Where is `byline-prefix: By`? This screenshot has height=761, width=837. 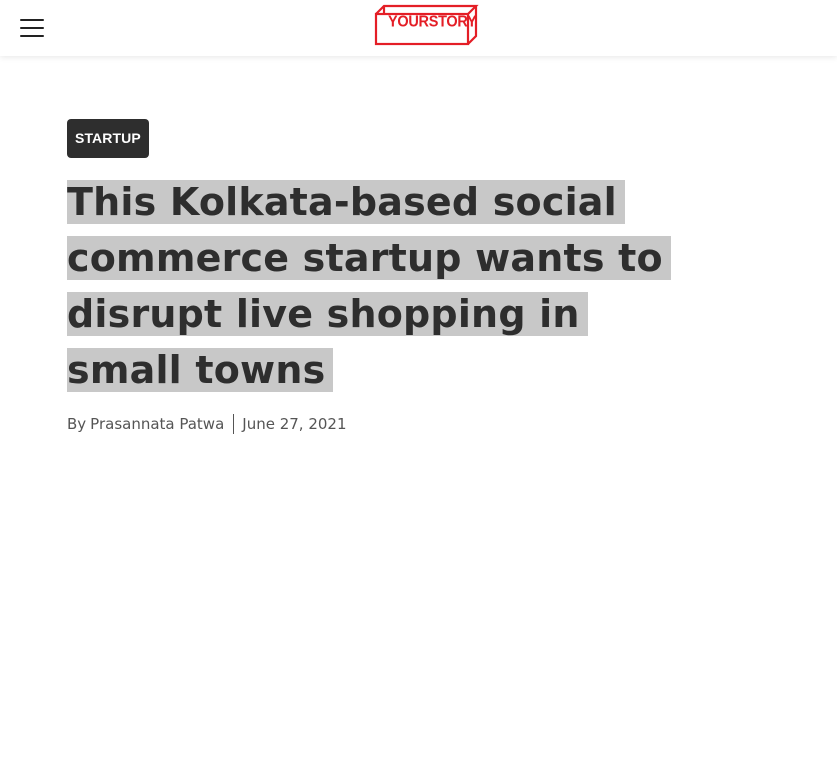
byline-prefix: By is located at coordinates (77, 424).